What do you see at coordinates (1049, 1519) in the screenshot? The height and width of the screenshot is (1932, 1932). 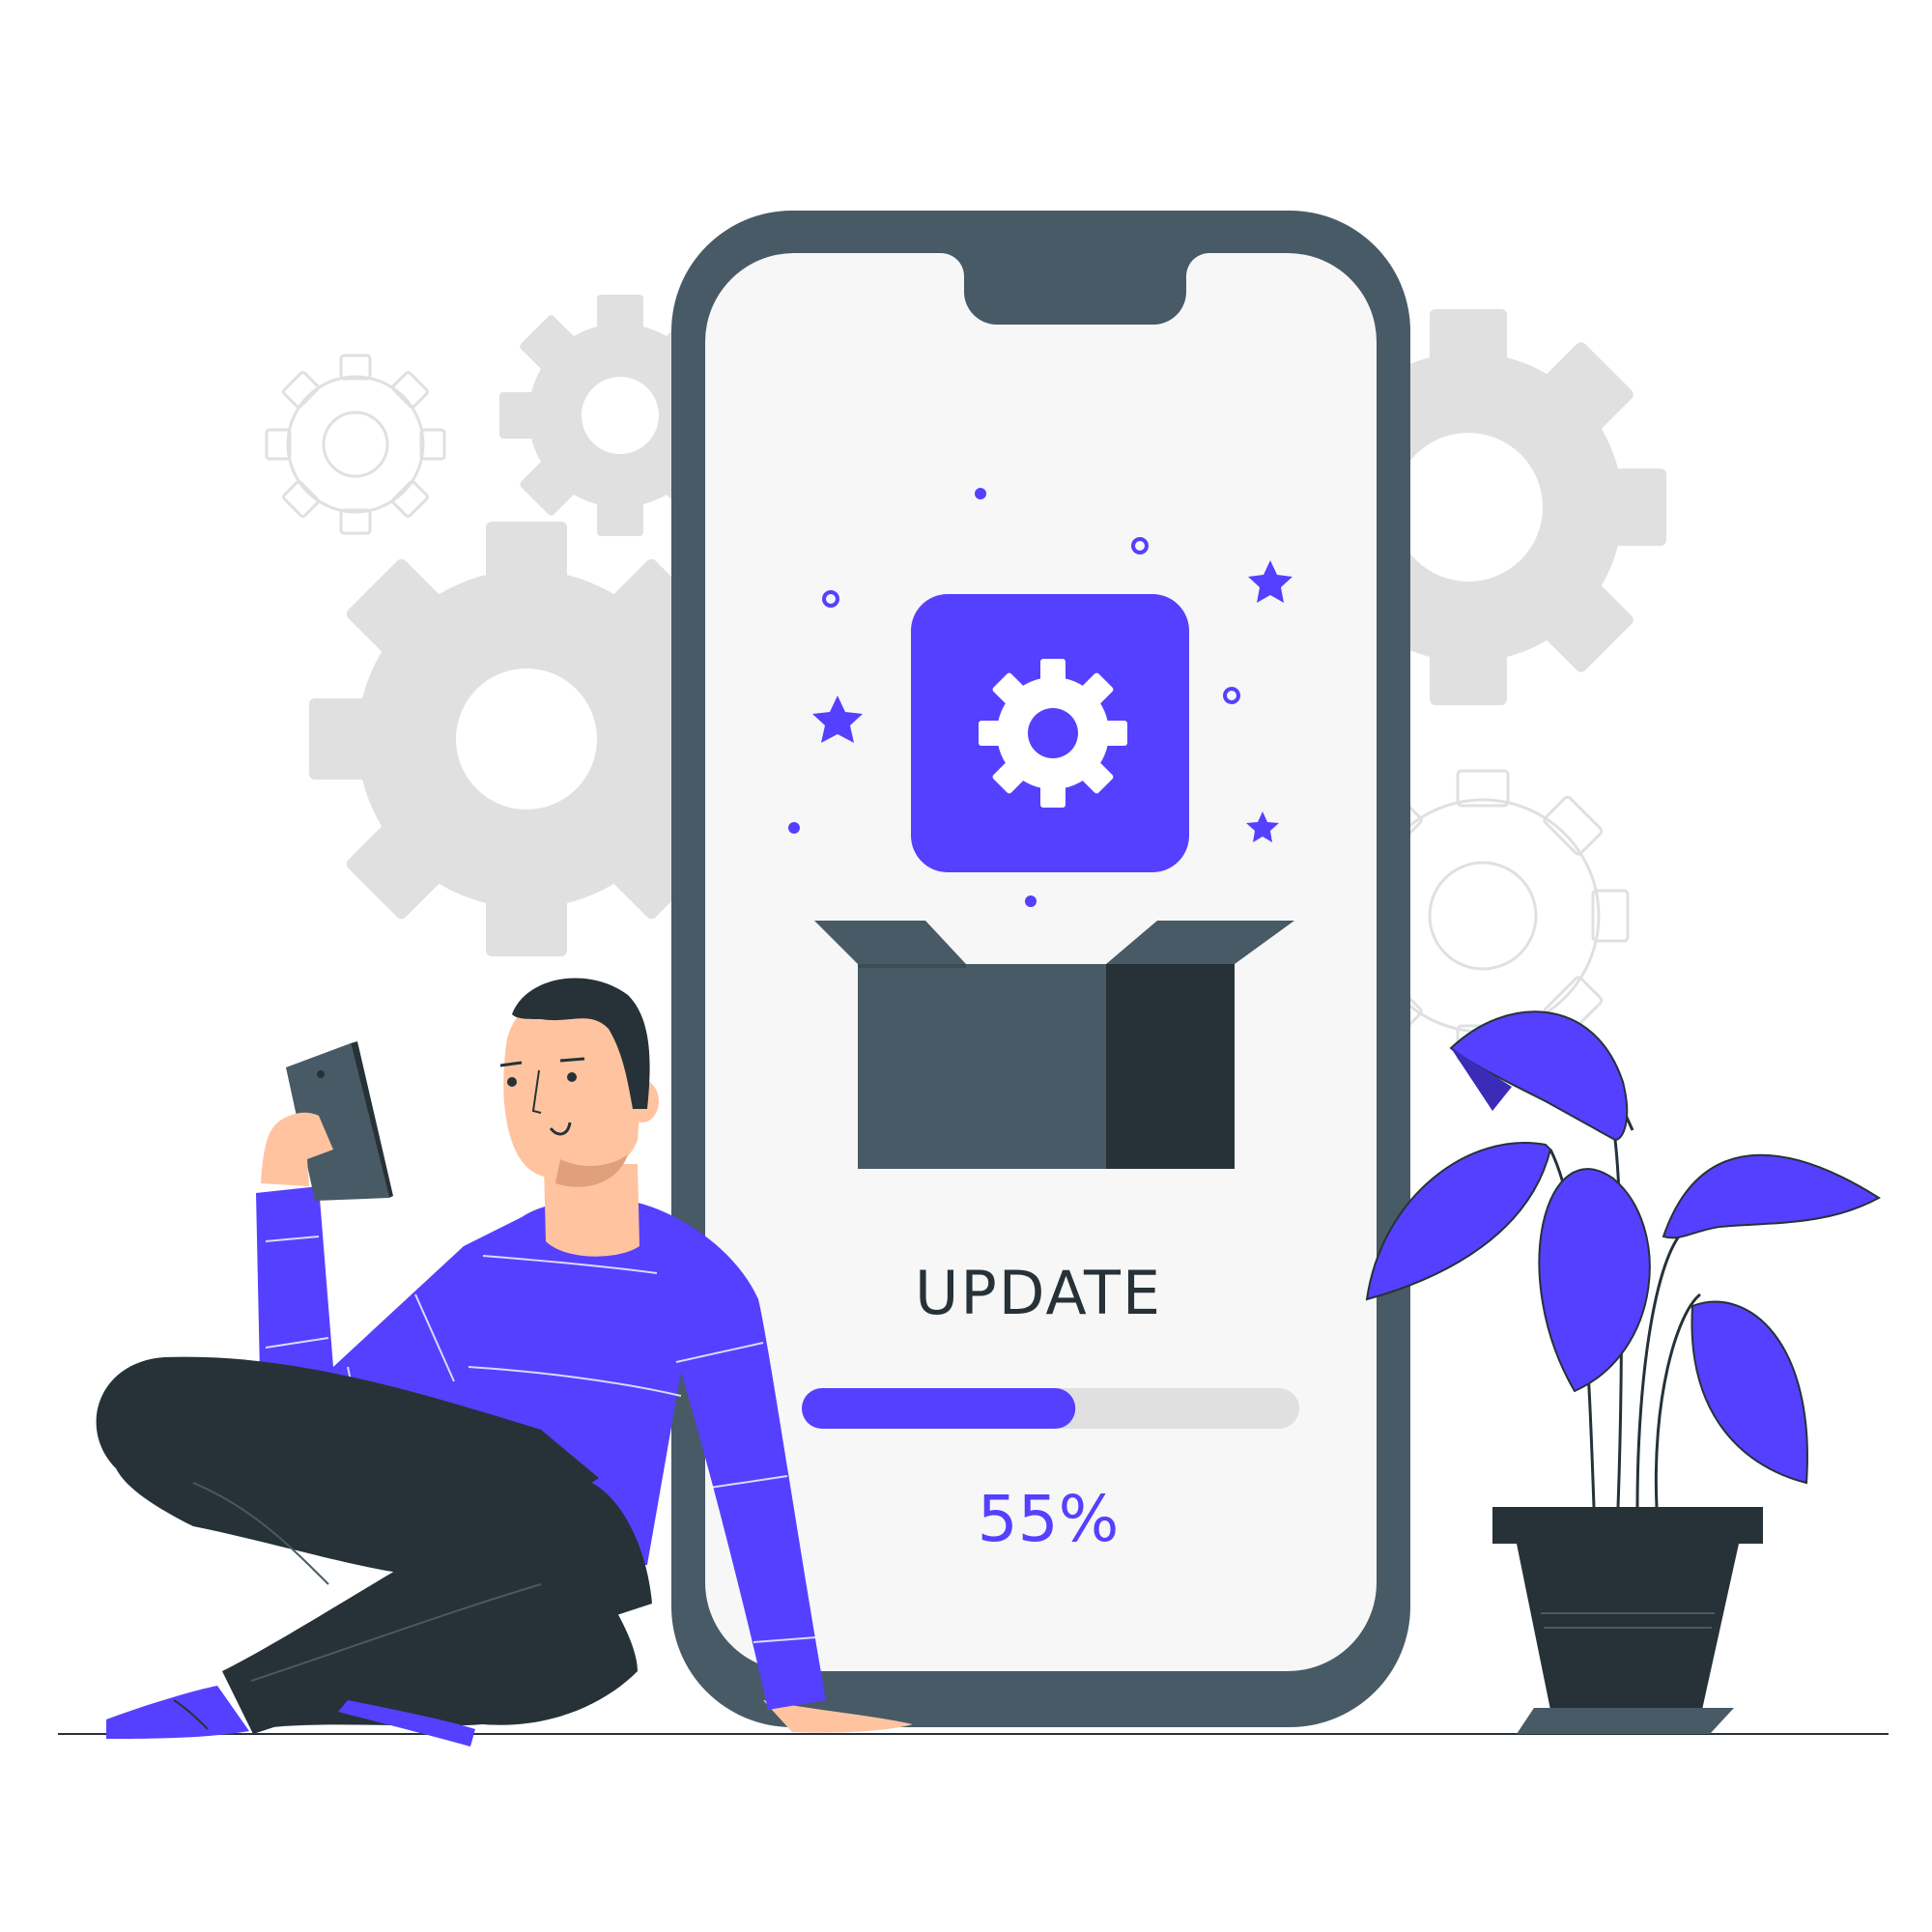 I see `progress-percent: 55%` at bounding box center [1049, 1519].